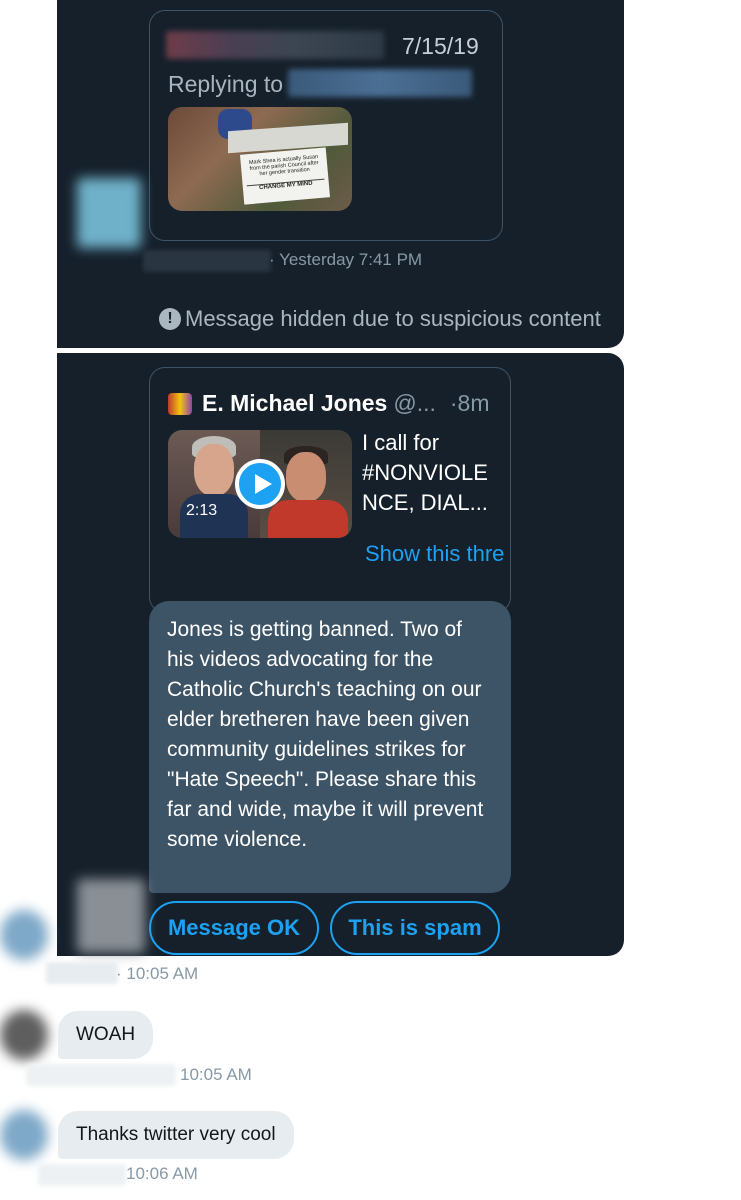  Describe the element at coordinates (214, 470) in the screenshot. I see `video-person-left` at that location.